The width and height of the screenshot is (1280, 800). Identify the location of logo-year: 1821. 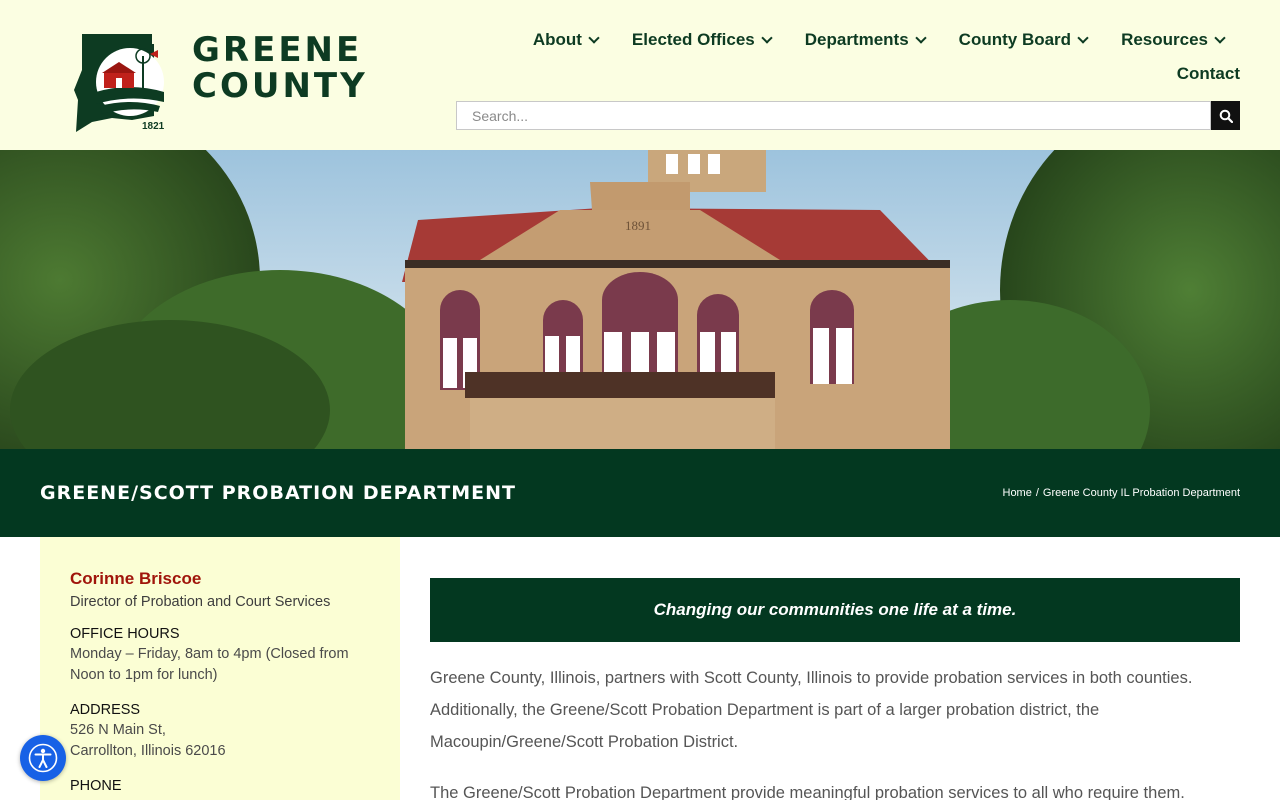
(153, 126).